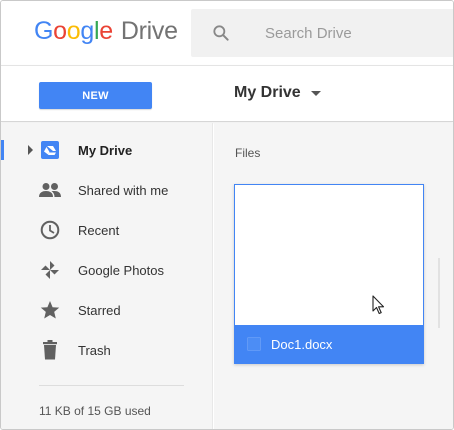 The image size is (454, 430). I want to click on sidebar-item-shared-with-me: Shared with me, so click(107, 190).